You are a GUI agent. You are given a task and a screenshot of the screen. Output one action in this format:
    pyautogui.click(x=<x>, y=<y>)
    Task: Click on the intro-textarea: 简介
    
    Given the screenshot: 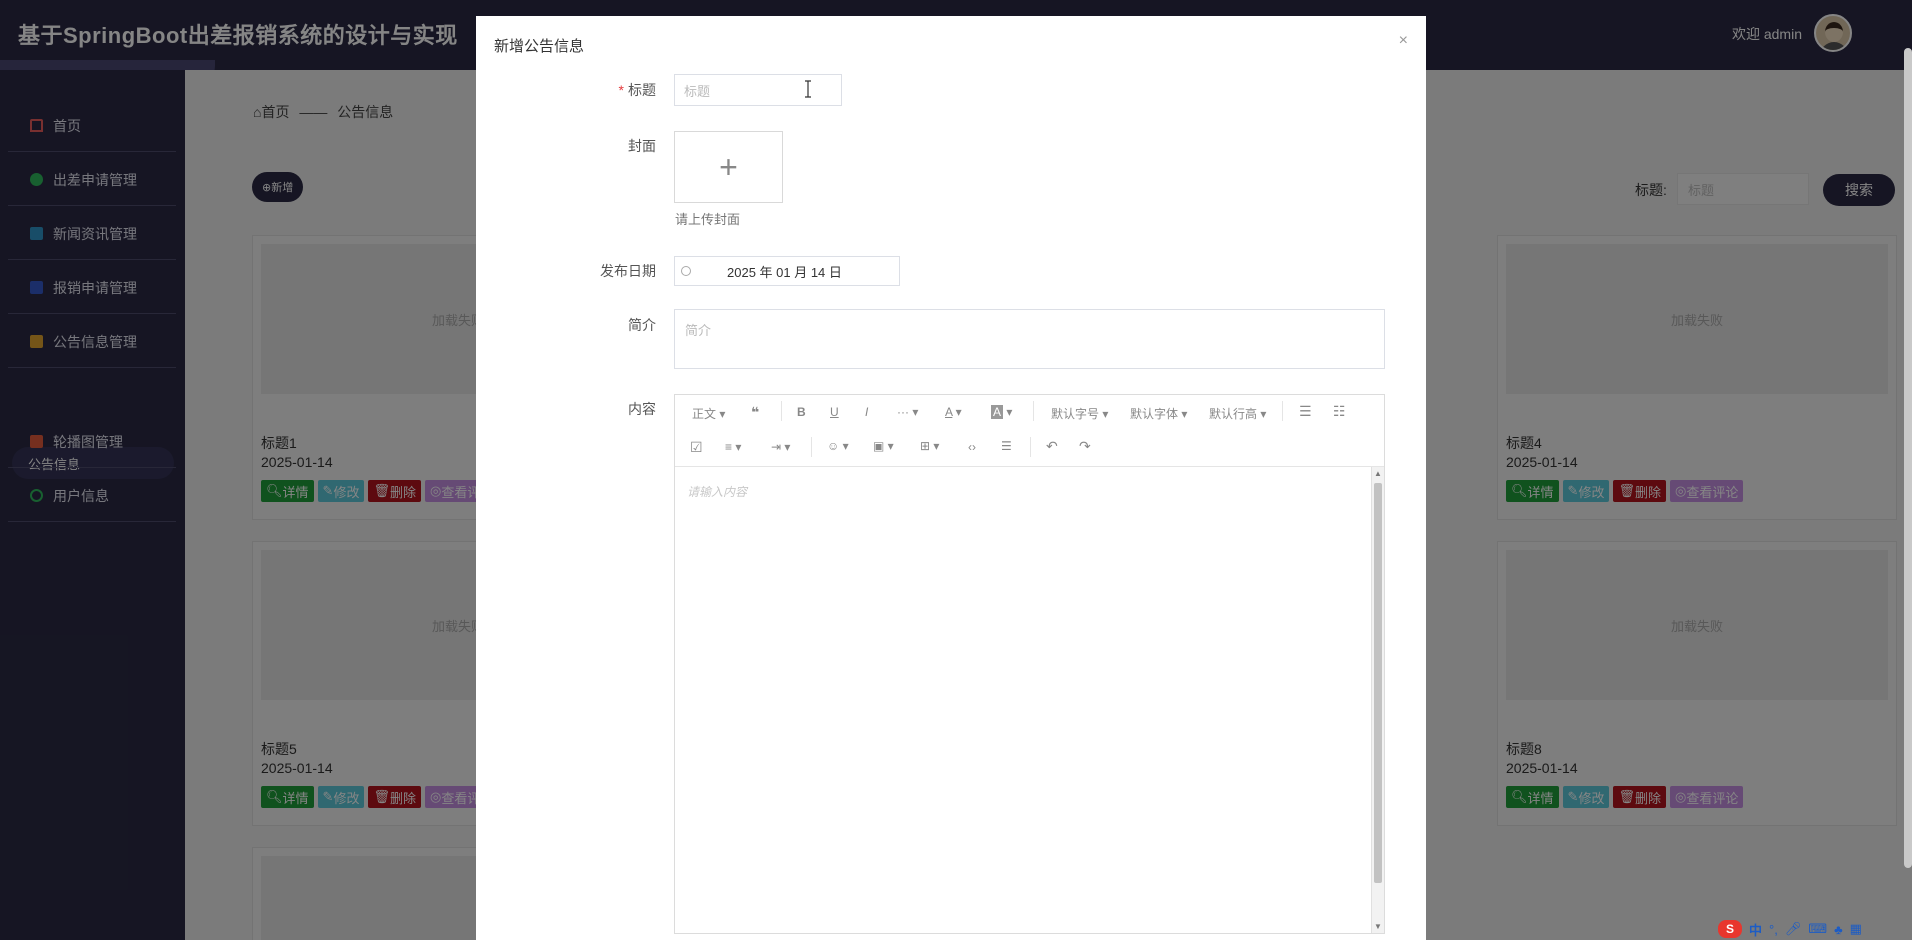 What is the action you would take?
    pyautogui.click(x=1029, y=339)
    